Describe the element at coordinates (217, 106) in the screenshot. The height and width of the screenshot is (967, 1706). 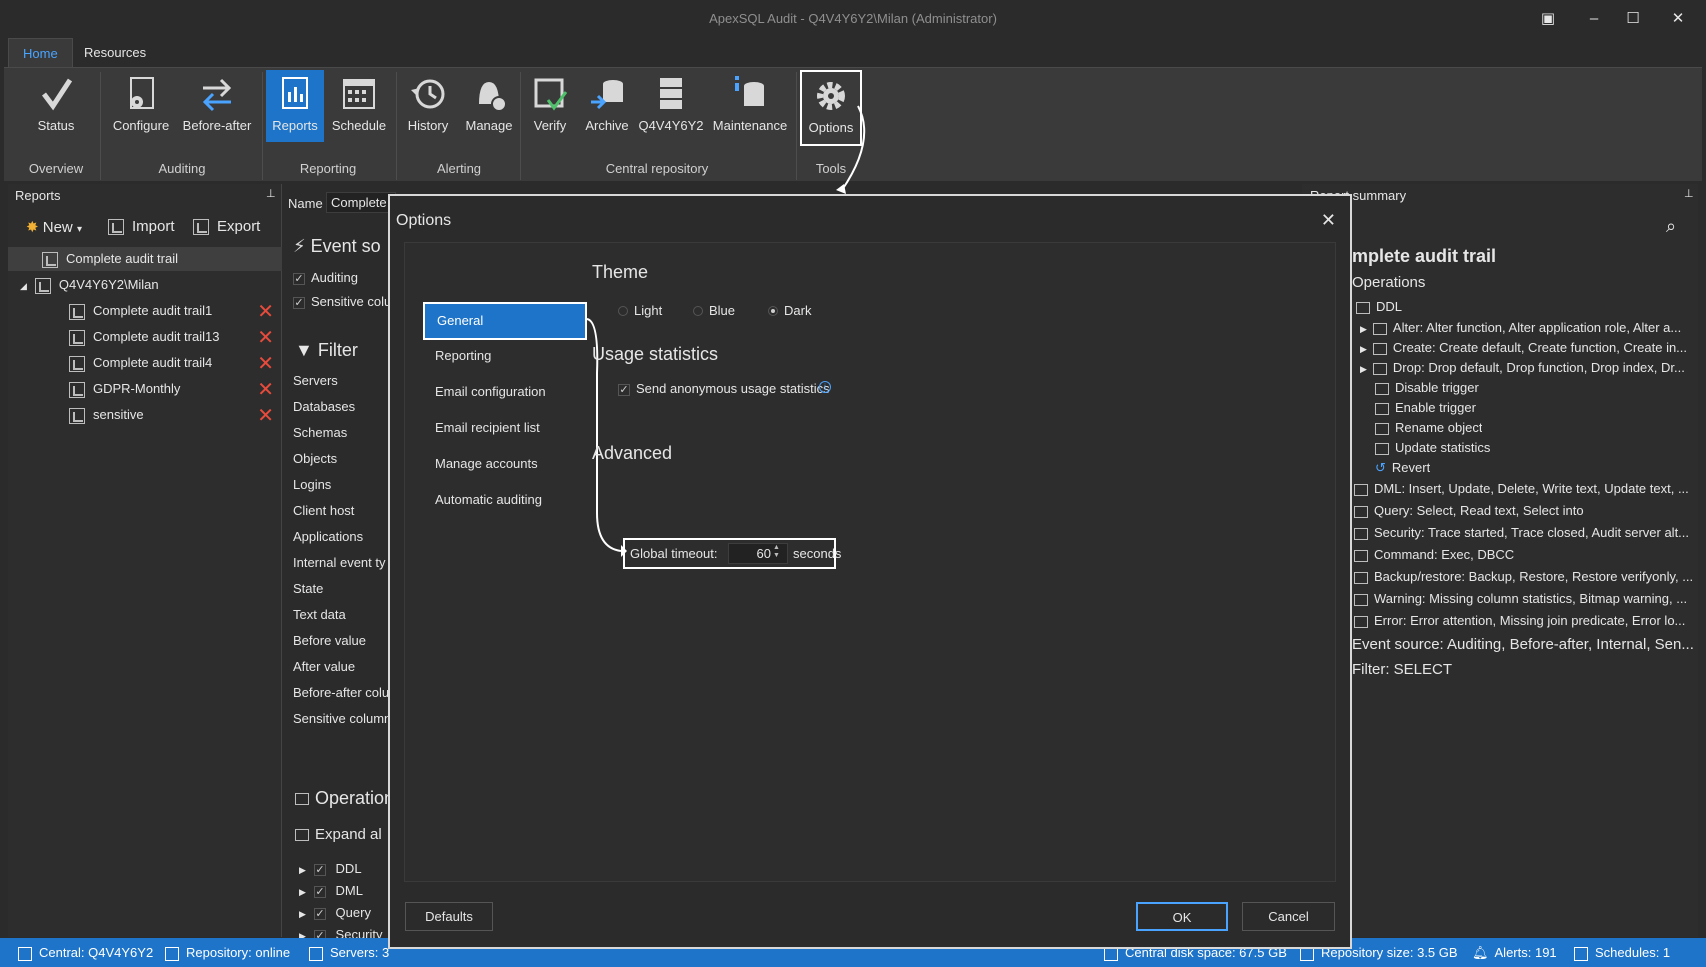
I see `before-after-button: Before-after` at that location.